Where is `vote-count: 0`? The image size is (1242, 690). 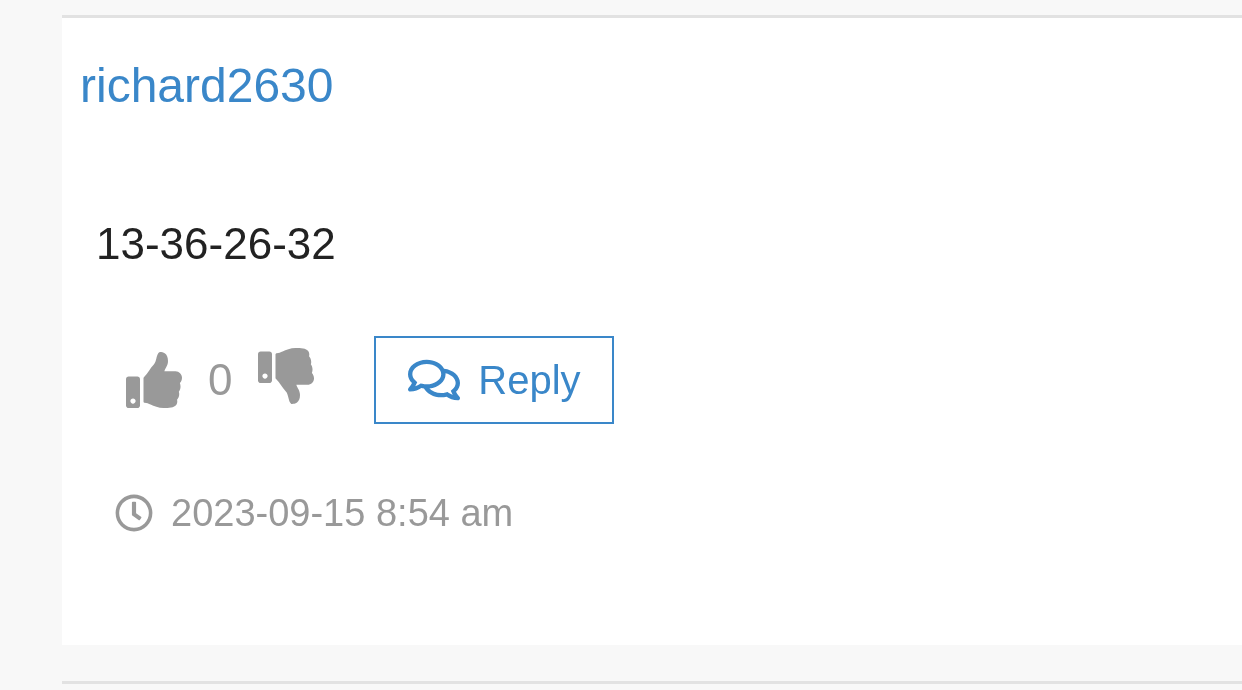 vote-count: 0 is located at coordinates (220, 380).